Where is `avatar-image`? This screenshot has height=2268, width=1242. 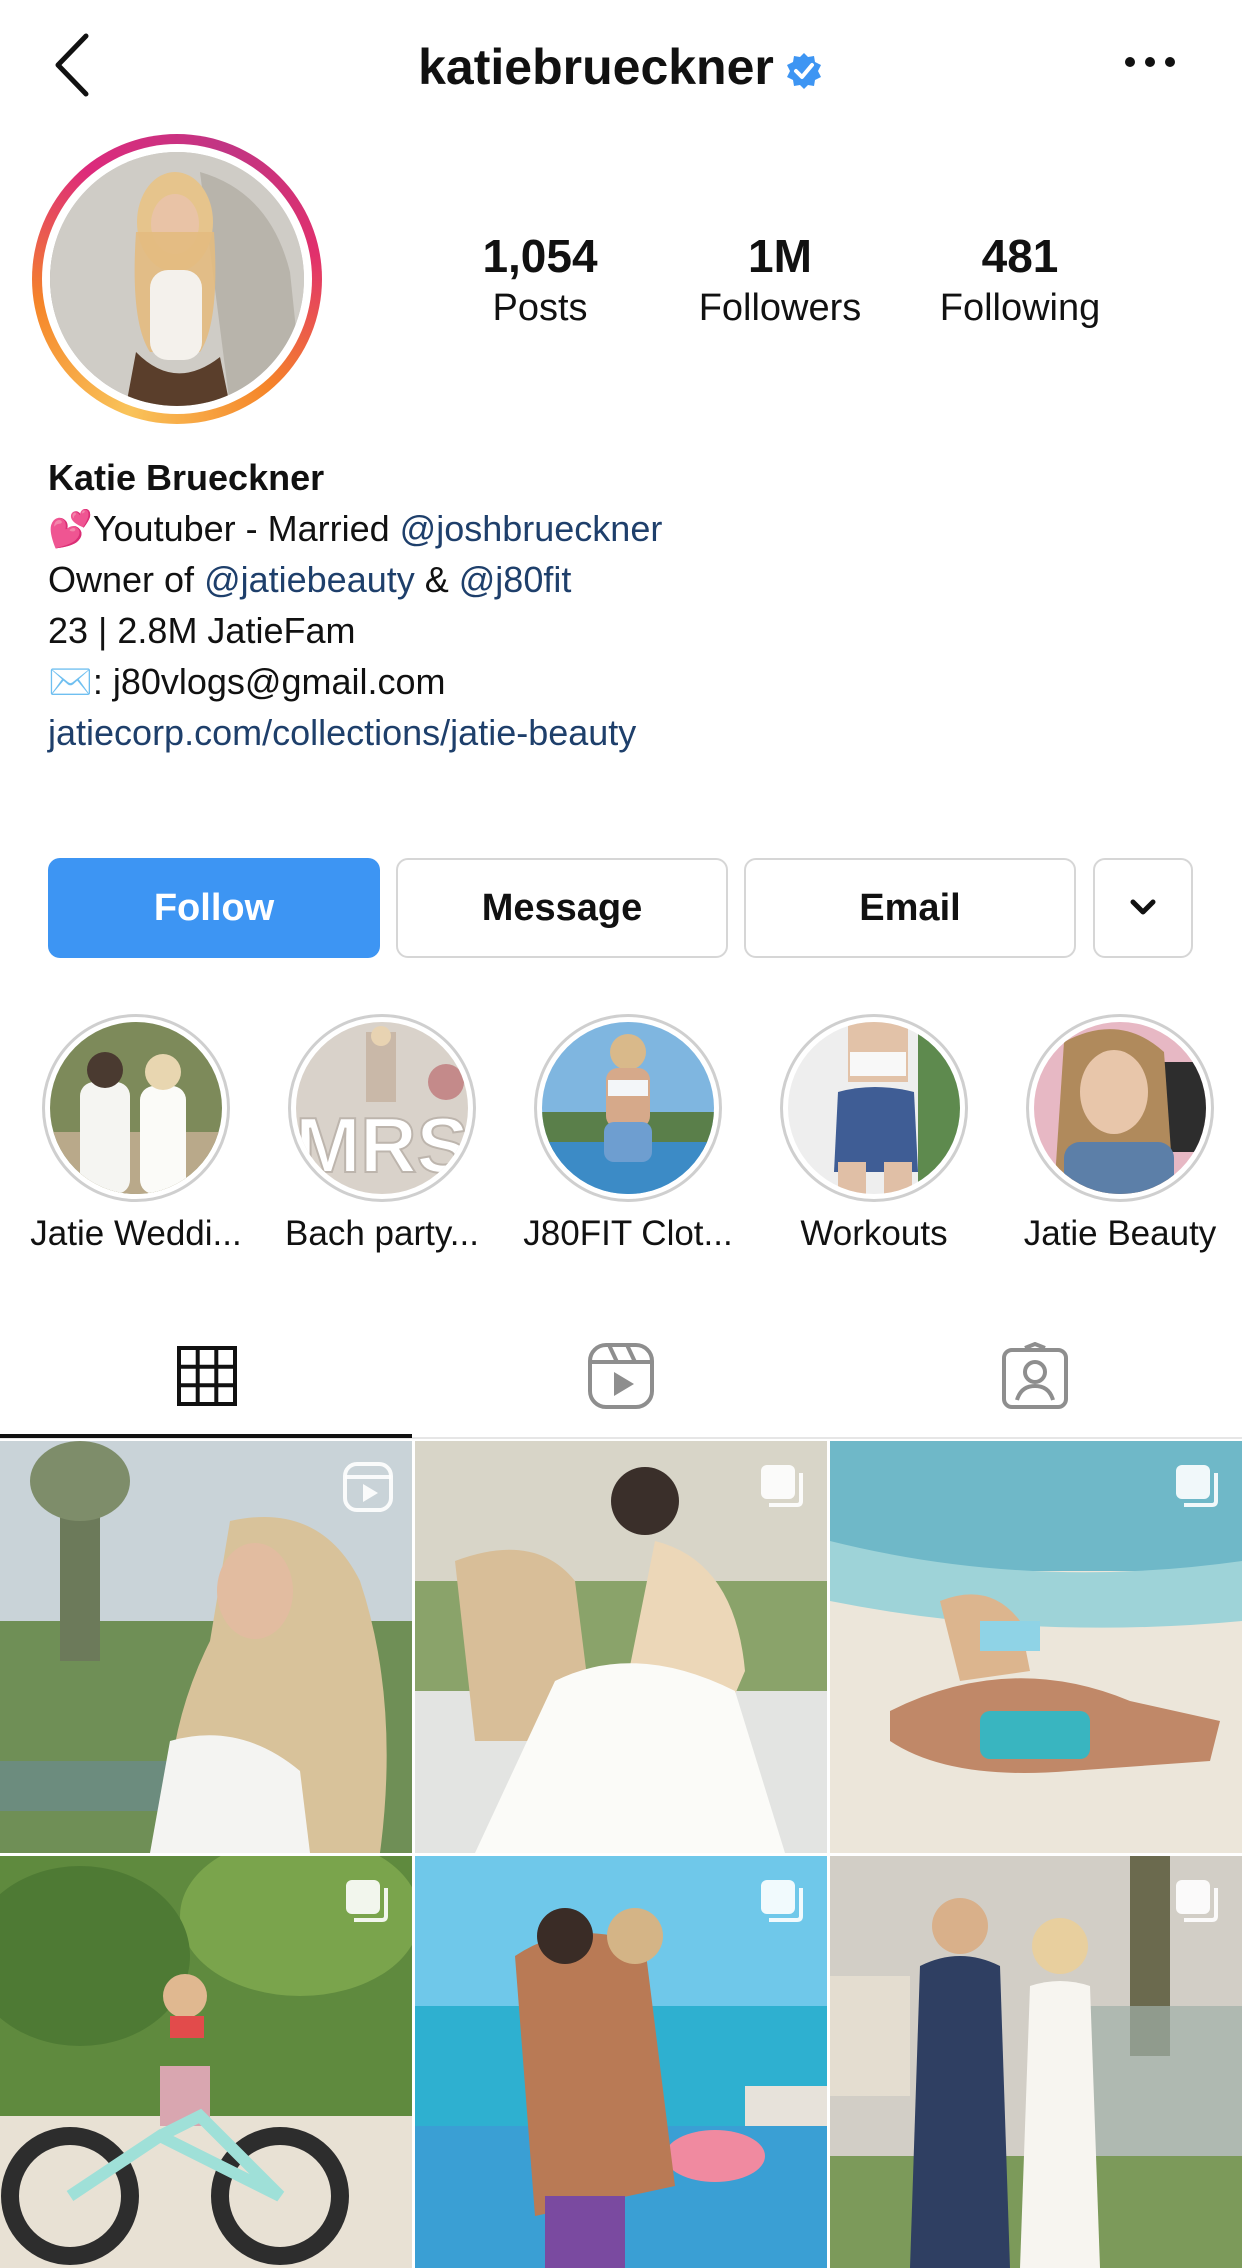 avatar-image is located at coordinates (177, 279).